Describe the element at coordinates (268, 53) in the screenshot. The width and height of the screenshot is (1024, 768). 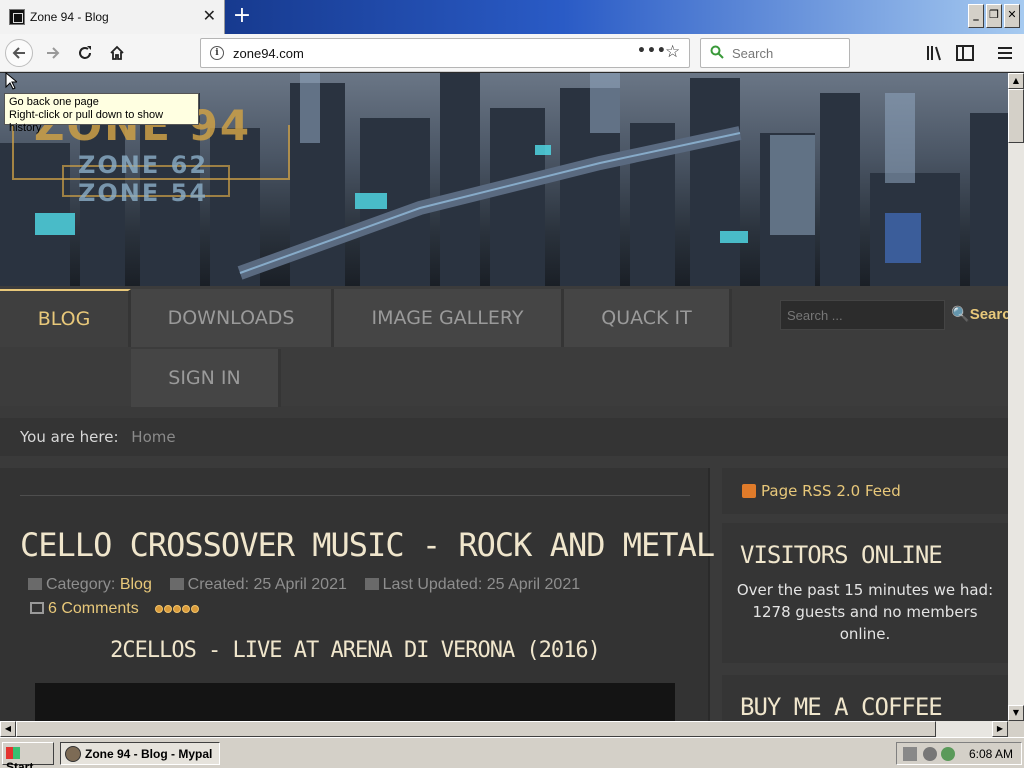
I see `url-text: zone94.com` at that location.